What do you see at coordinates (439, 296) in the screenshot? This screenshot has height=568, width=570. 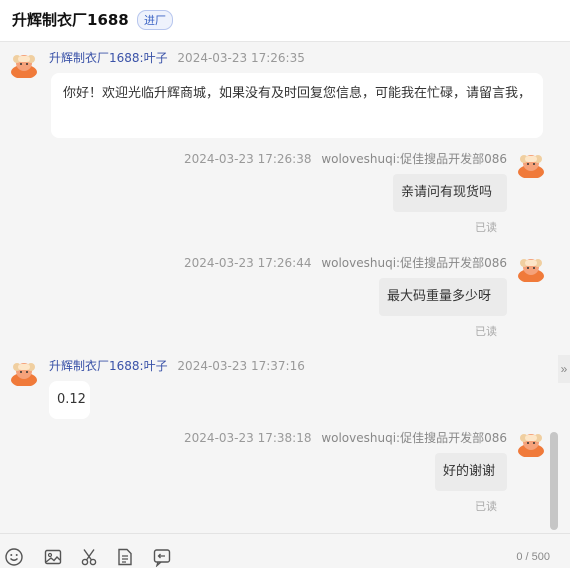 I see `message-text: 最大码重量多少呀` at bounding box center [439, 296].